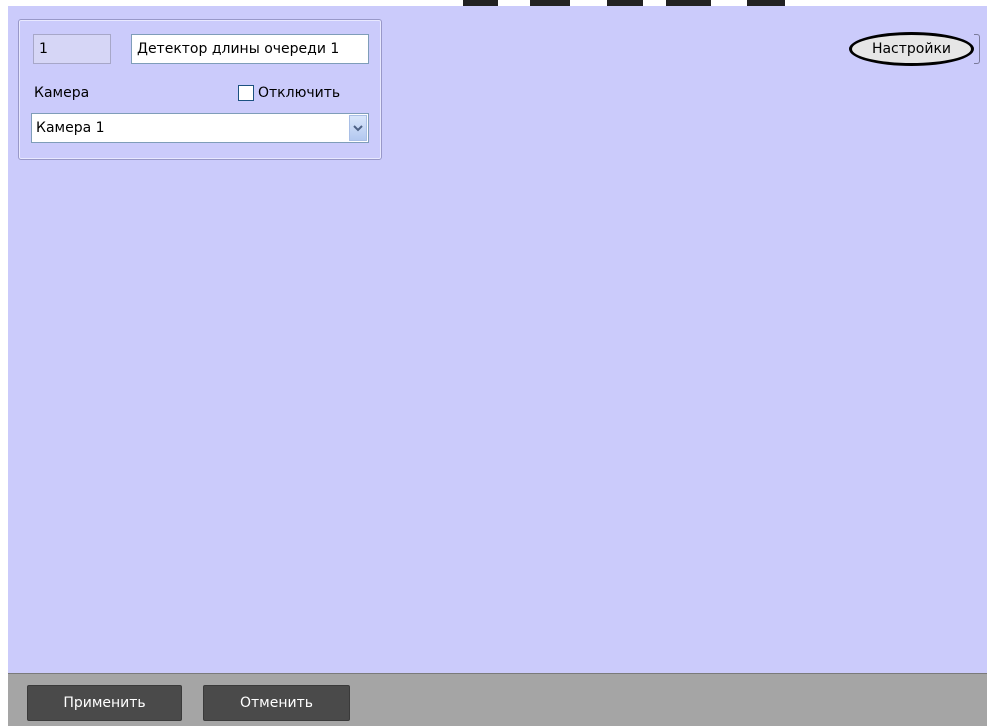 The height and width of the screenshot is (726, 987). What do you see at coordinates (246, 93) in the screenshot?
I see `disable-checkbox` at bounding box center [246, 93].